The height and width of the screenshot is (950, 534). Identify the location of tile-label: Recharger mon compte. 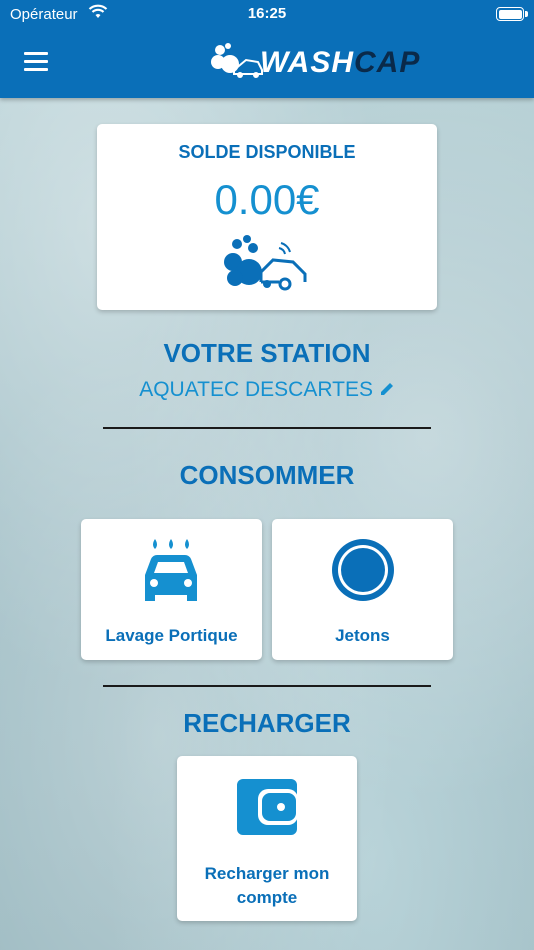
(267, 885).